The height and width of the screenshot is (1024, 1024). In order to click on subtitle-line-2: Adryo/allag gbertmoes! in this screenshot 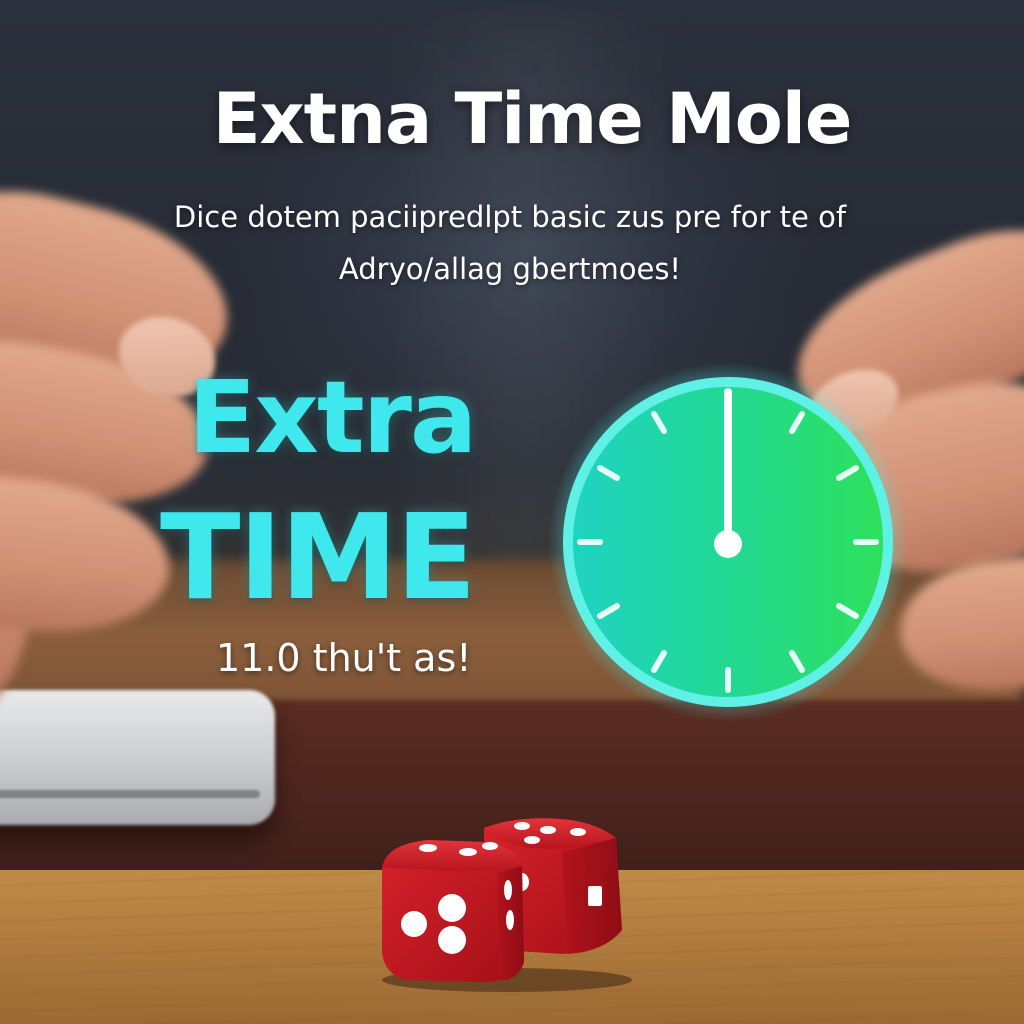, I will do `click(510, 269)`.